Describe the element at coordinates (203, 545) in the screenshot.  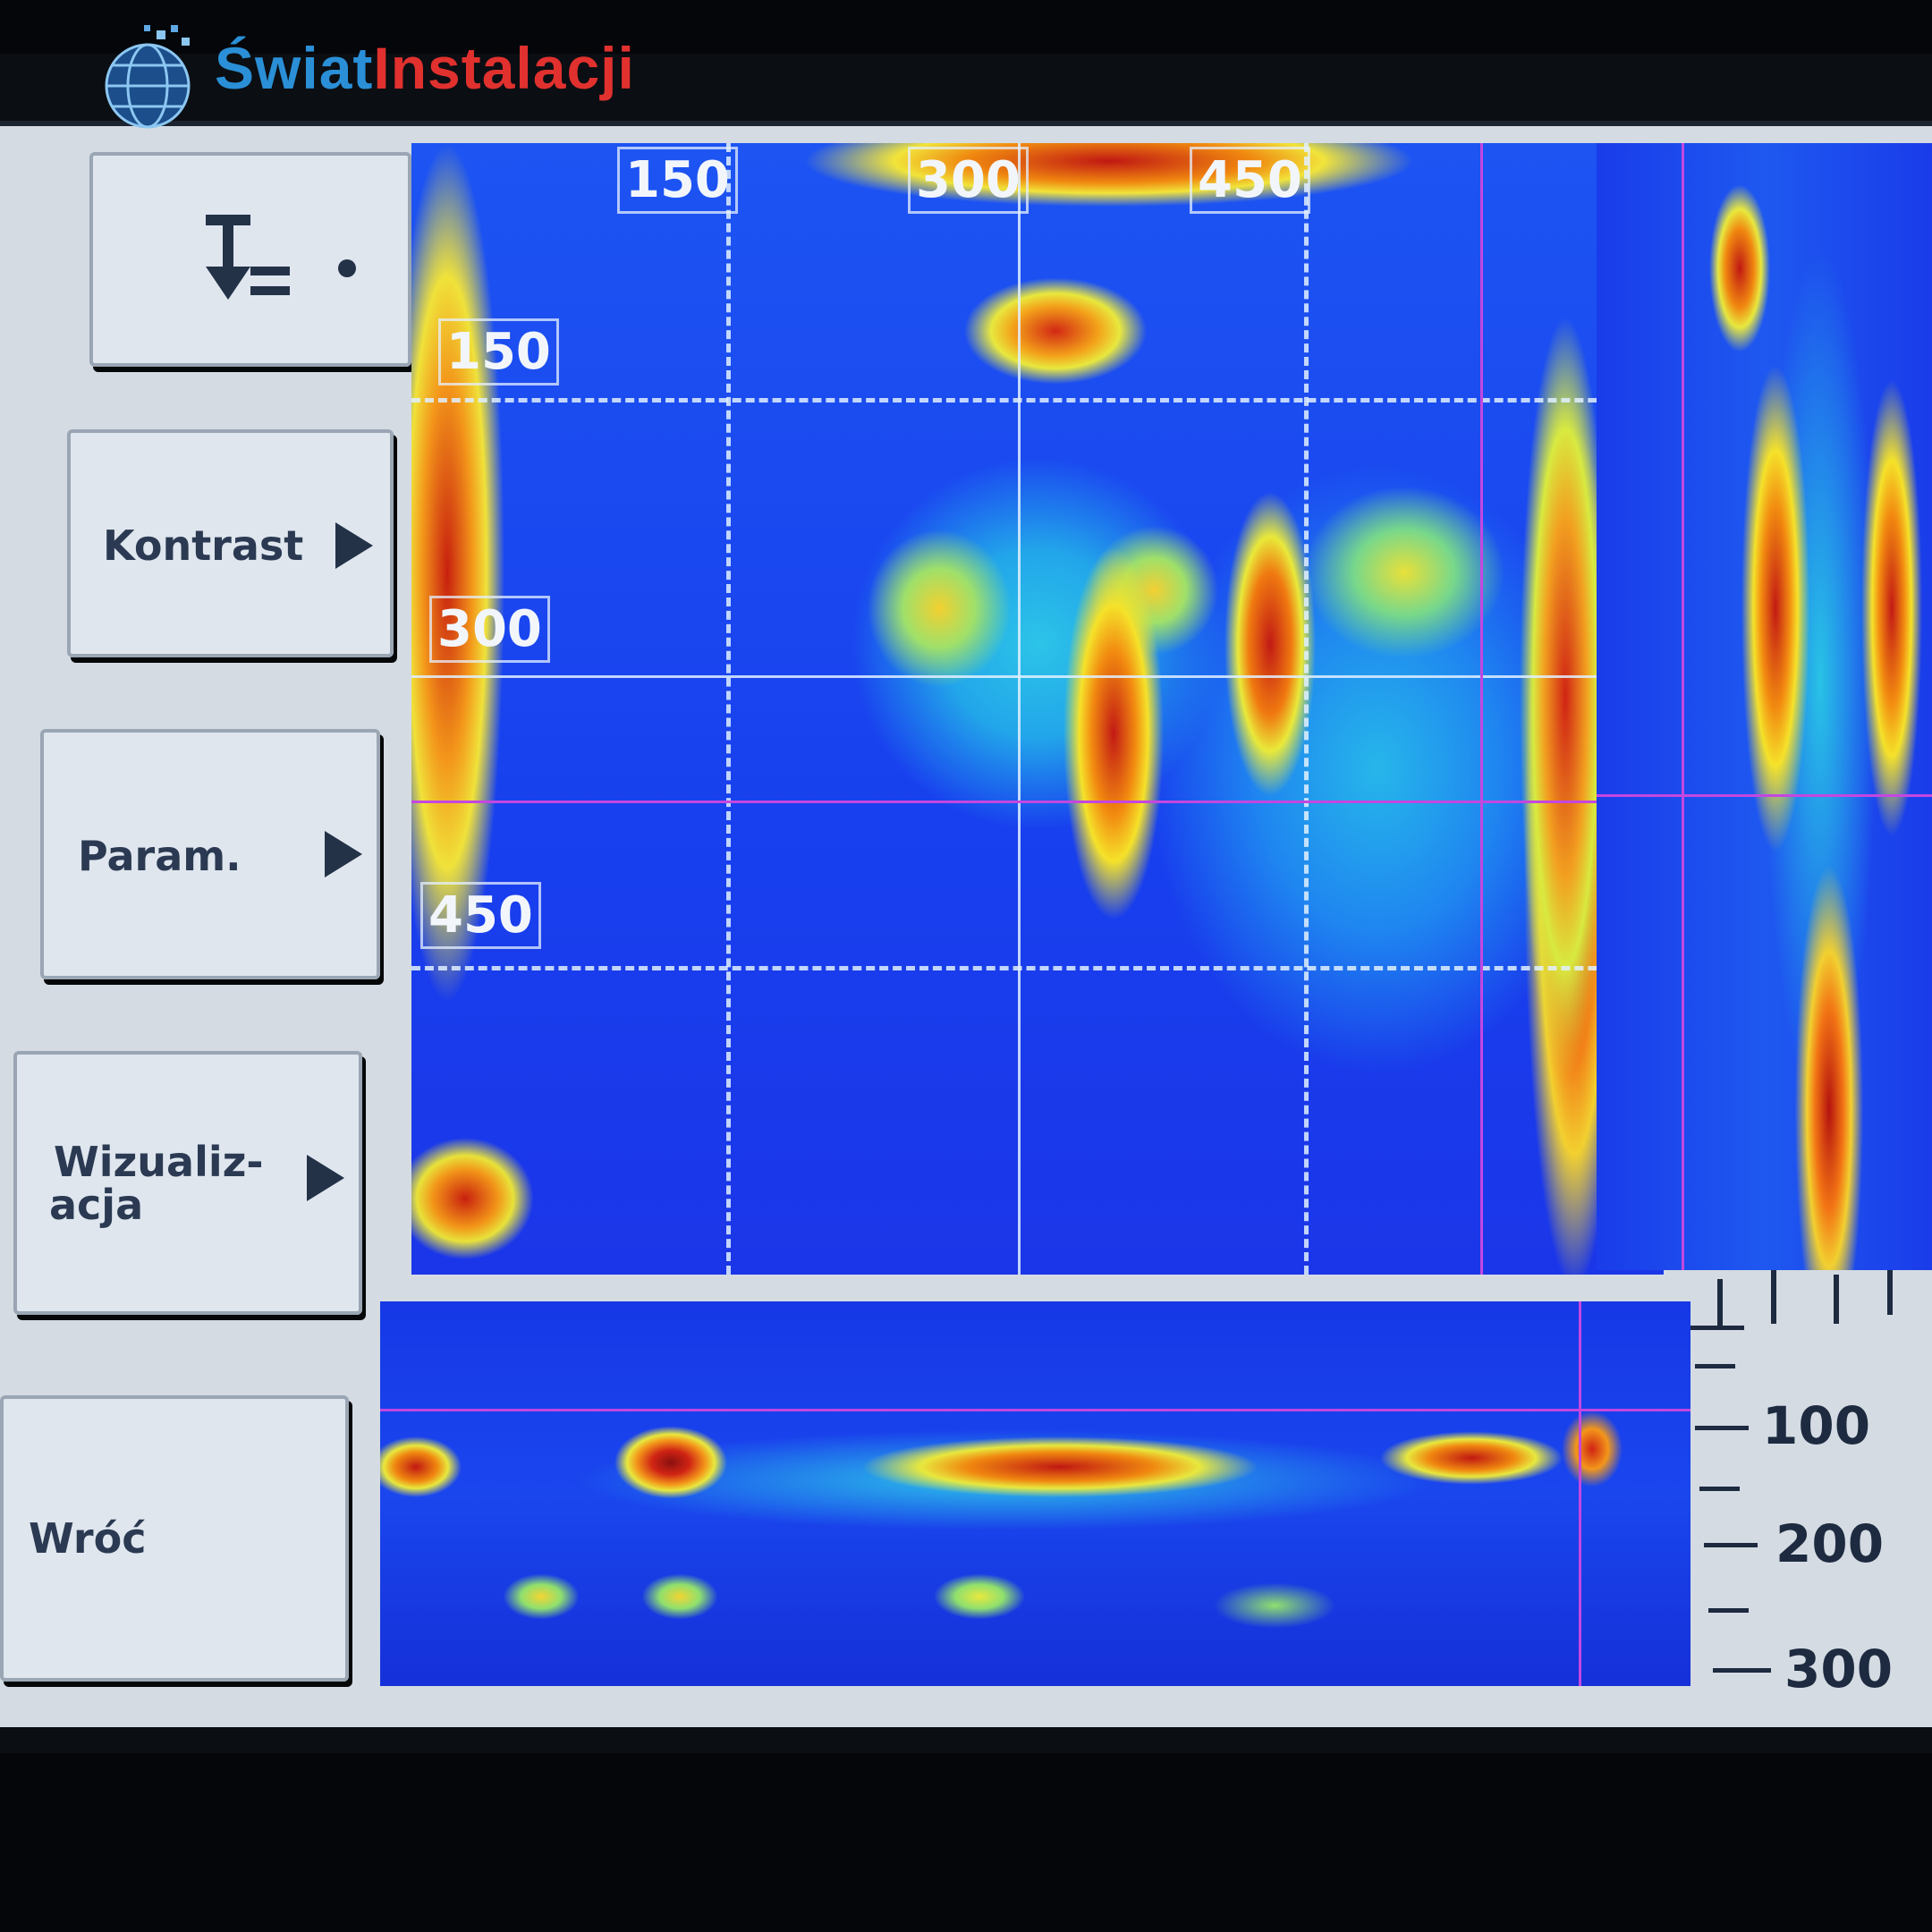
I see `contrast-label: Kontrast` at that location.